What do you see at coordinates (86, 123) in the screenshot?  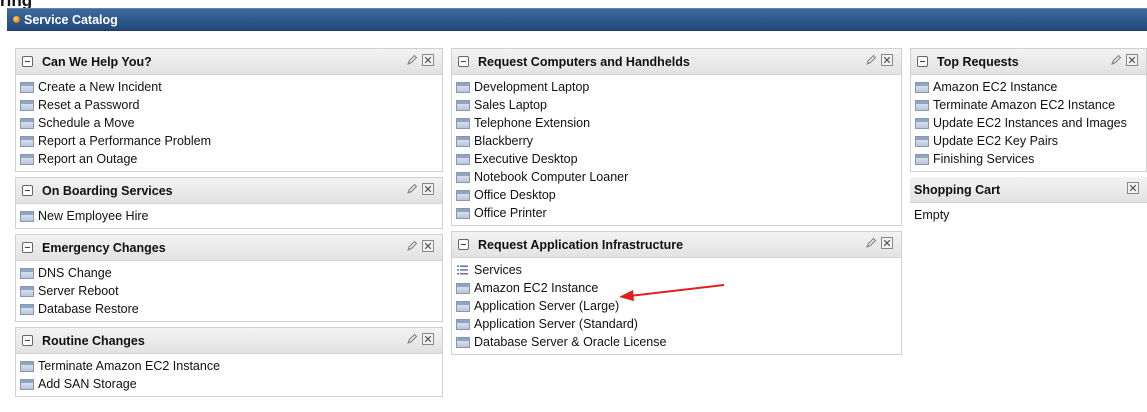 I see `item-label: Schedule a Move` at bounding box center [86, 123].